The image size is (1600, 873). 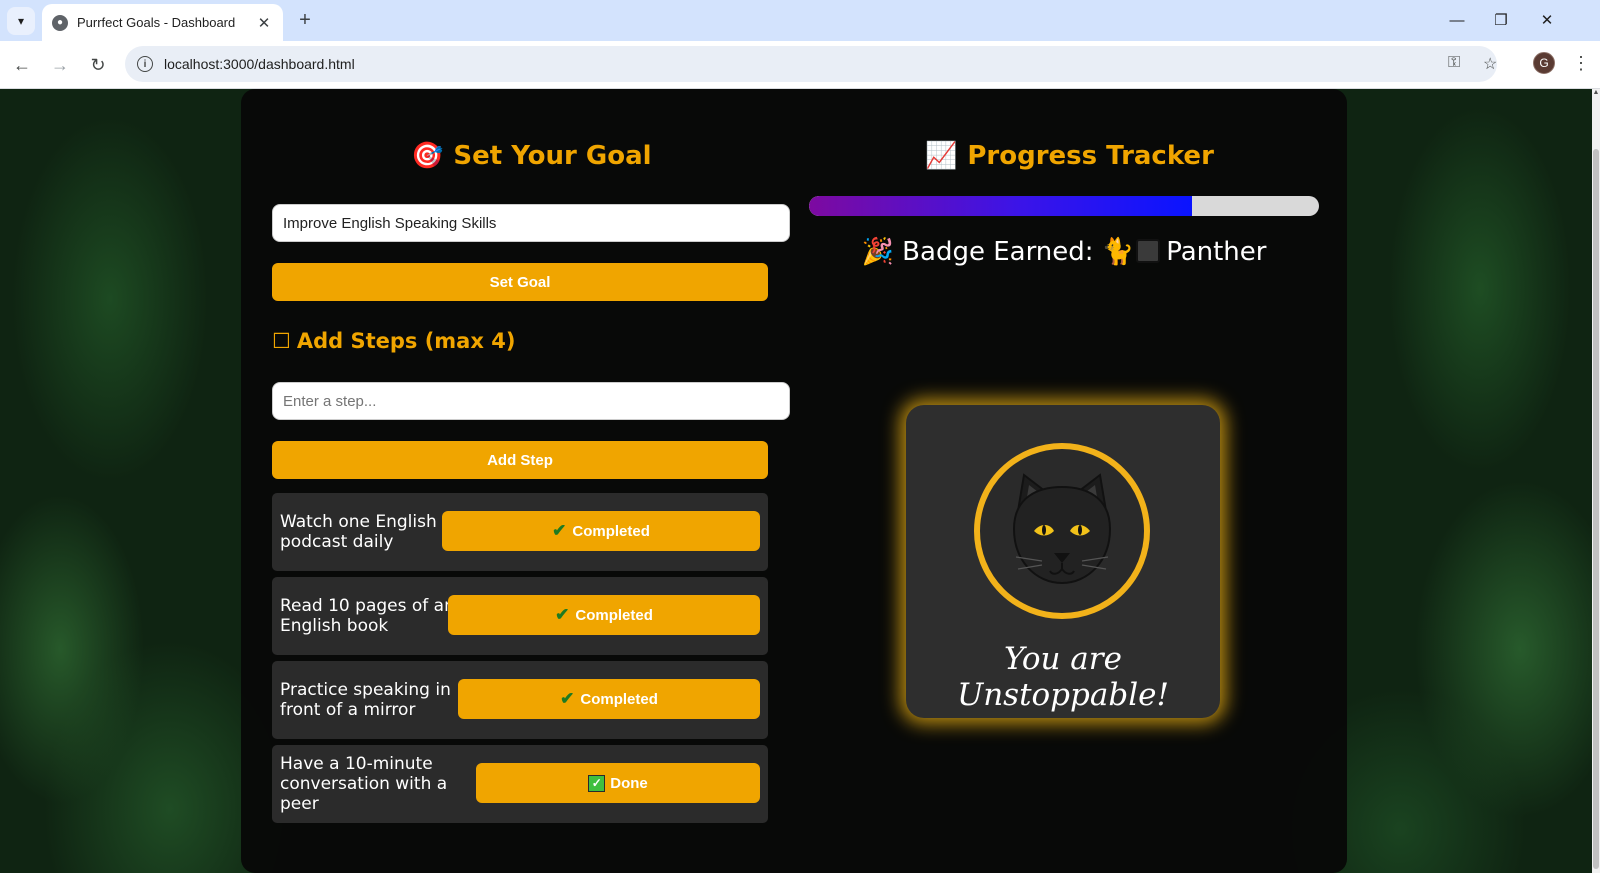 I want to click on address-bar: i localhost:3000/dashboard.html, so click(x=811, y=64).